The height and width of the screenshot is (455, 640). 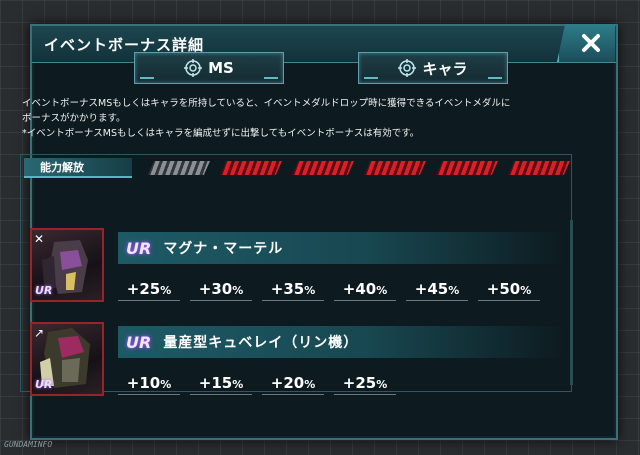 I want to click on unit-portrait: ✕ UR, so click(x=67, y=265).